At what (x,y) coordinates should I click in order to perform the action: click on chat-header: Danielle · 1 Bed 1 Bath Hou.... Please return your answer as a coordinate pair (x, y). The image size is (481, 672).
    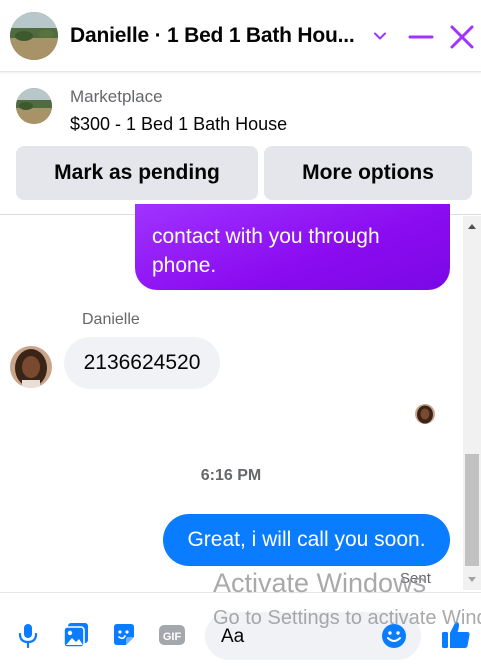
    Looking at the image, I should click on (240, 36).